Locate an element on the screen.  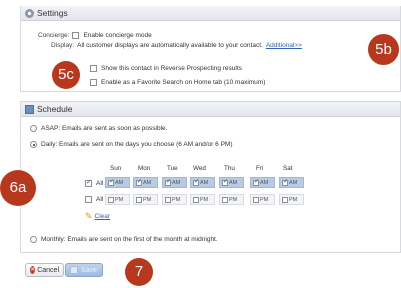
monthly-radio is located at coordinates (33, 239).